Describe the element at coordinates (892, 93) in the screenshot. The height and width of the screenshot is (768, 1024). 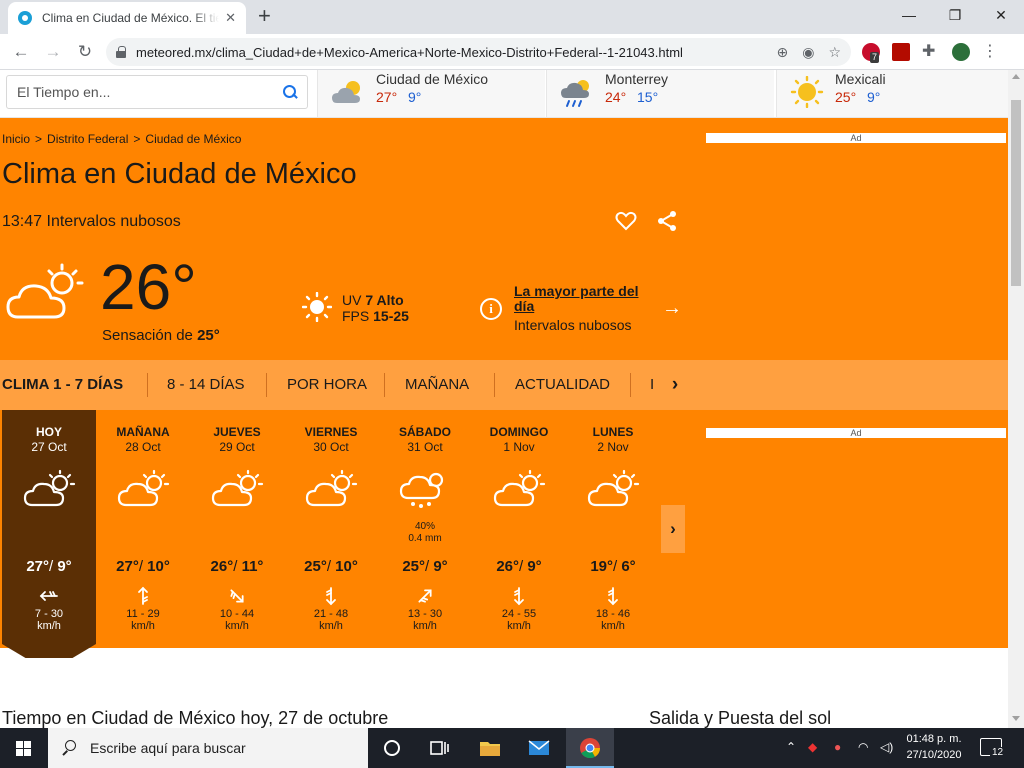
I see `city-card-mexicali: Mexicali 25° 9°` at that location.